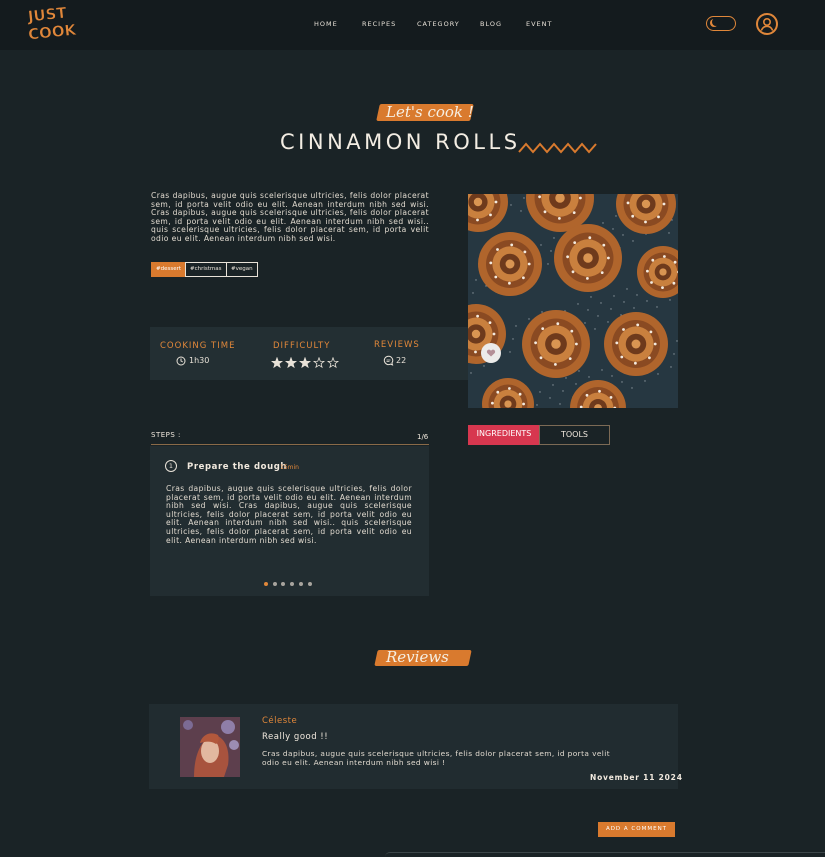 This screenshot has height=857, width=825. Describe the element at coordinates (430, 112) in the screenshot. I see `kicker-text: Let's cook !` at that location.